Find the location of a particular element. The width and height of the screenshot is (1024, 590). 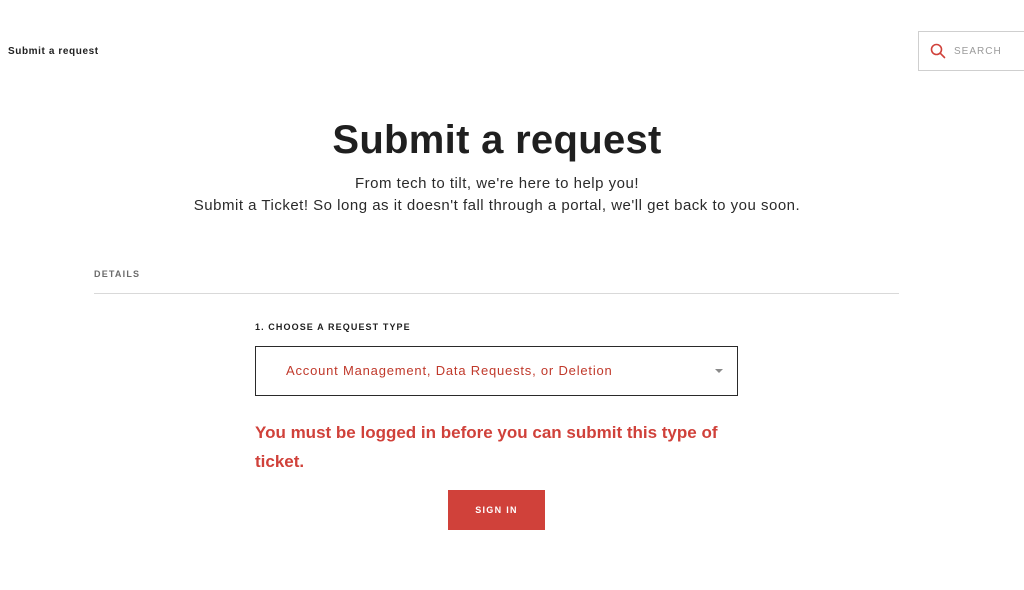

details-section-heading: DETAILS is located at coordinates (117, 274).